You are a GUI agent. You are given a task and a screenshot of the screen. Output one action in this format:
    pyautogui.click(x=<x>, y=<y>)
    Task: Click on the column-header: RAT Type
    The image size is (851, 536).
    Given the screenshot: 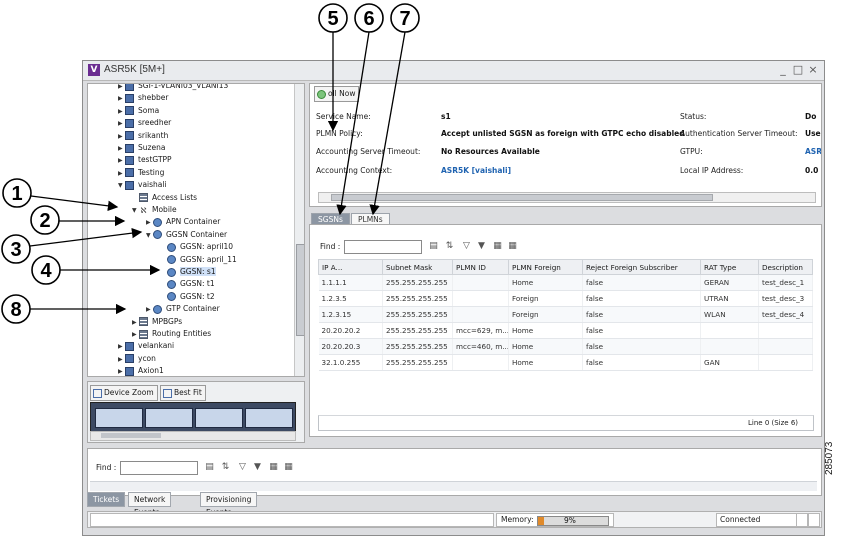 What is the action you would take?
    pyautogui.click(x=729, y=267)
    